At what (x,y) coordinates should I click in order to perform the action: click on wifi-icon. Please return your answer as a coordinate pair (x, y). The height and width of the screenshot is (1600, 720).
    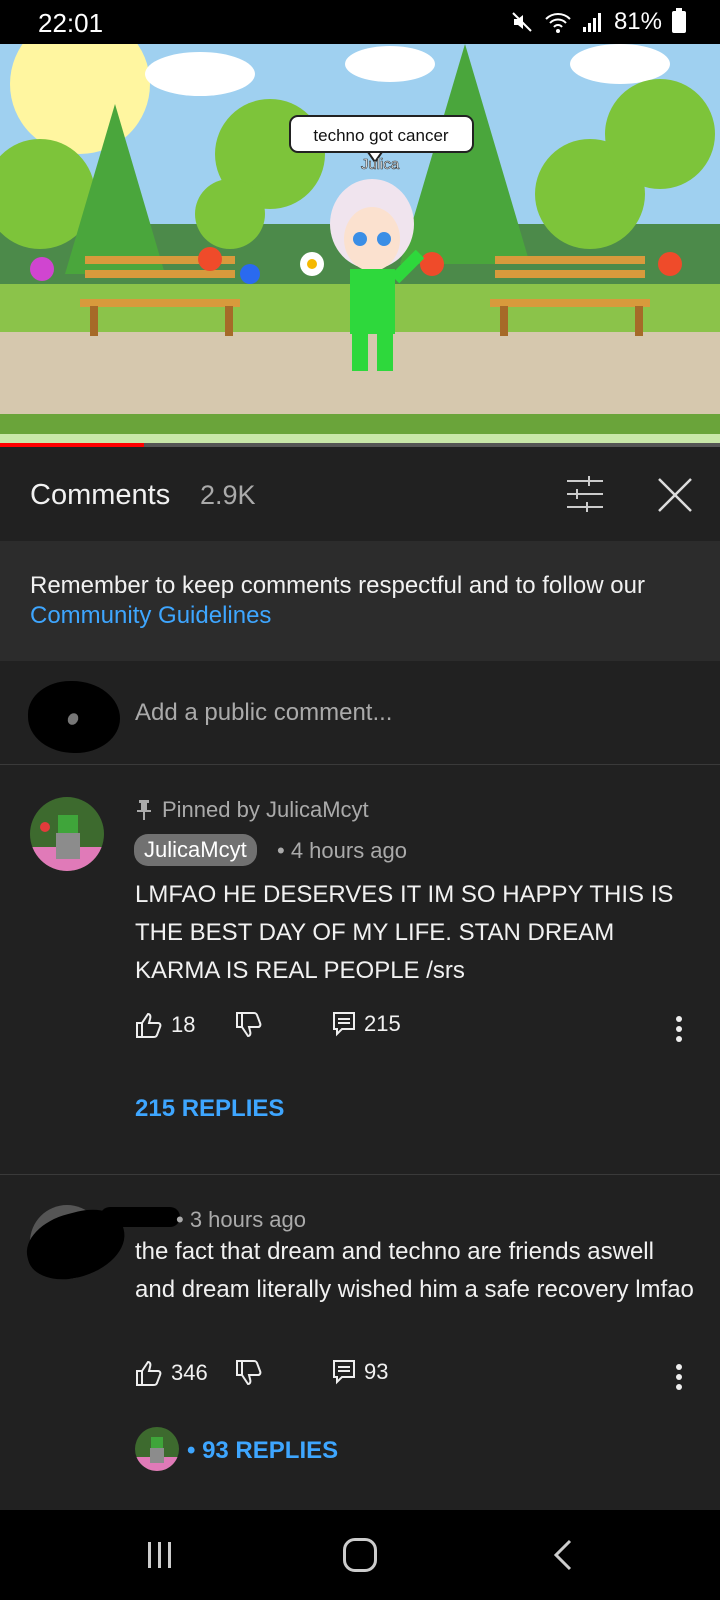
    Looking at the image, I should click on (558, 23).